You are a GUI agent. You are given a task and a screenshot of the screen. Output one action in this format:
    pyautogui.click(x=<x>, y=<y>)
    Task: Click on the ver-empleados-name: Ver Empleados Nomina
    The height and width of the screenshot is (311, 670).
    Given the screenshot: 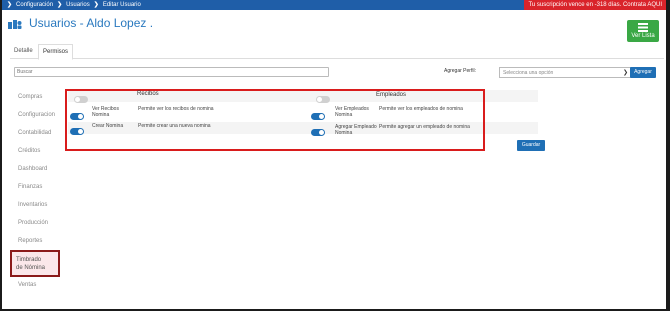 What is the action you would take?
    pyautogui.click(x=352, y=112)
    